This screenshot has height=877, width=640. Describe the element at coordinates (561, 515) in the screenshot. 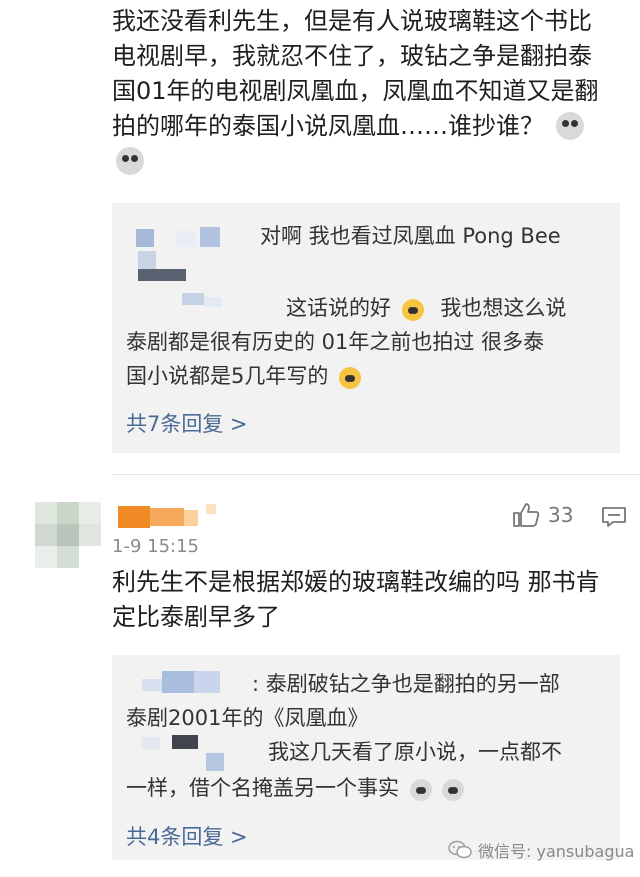

I see `like-count: 33` at that location.